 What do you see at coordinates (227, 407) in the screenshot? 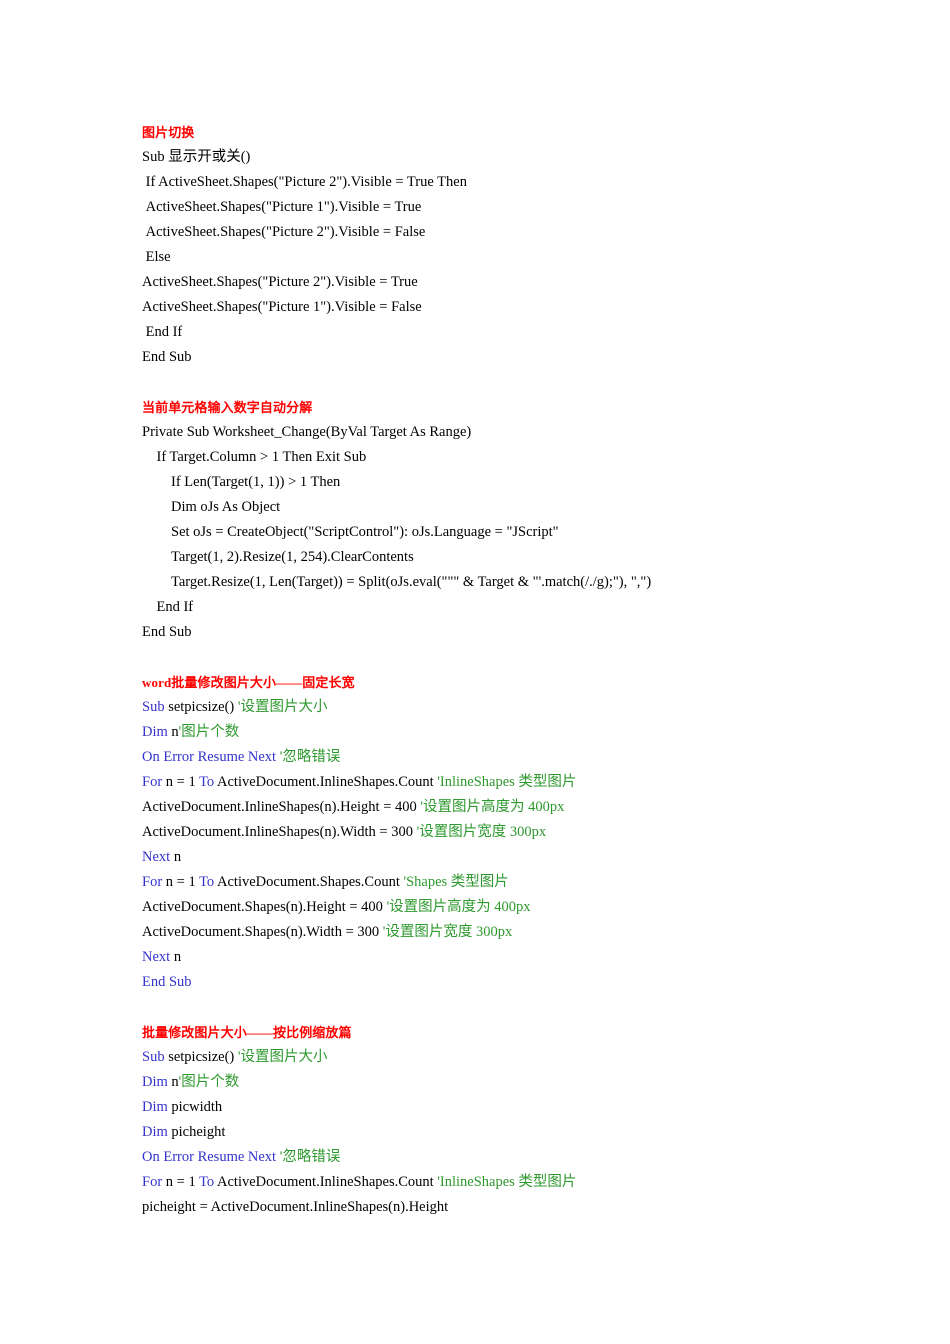
I see `section-heading: 当前单元格输入数字自动分解` at bounding box center [227, 407].